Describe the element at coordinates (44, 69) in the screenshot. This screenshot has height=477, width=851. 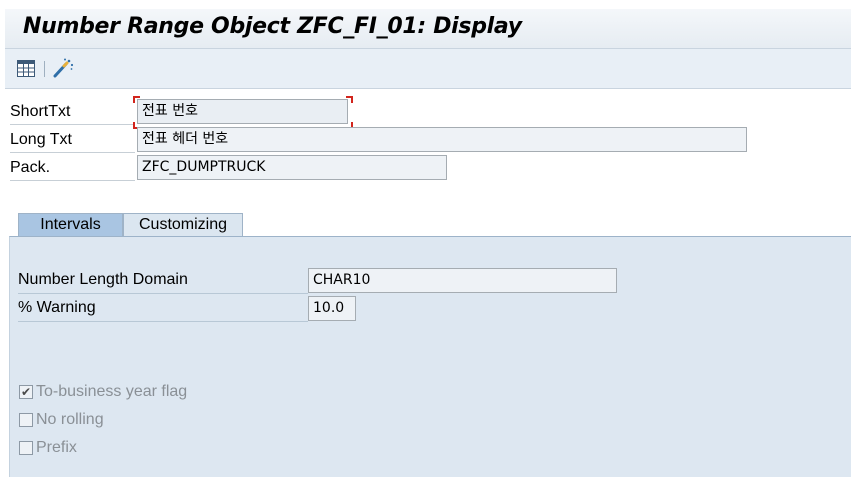
I see `toolbar-separator` at that location.